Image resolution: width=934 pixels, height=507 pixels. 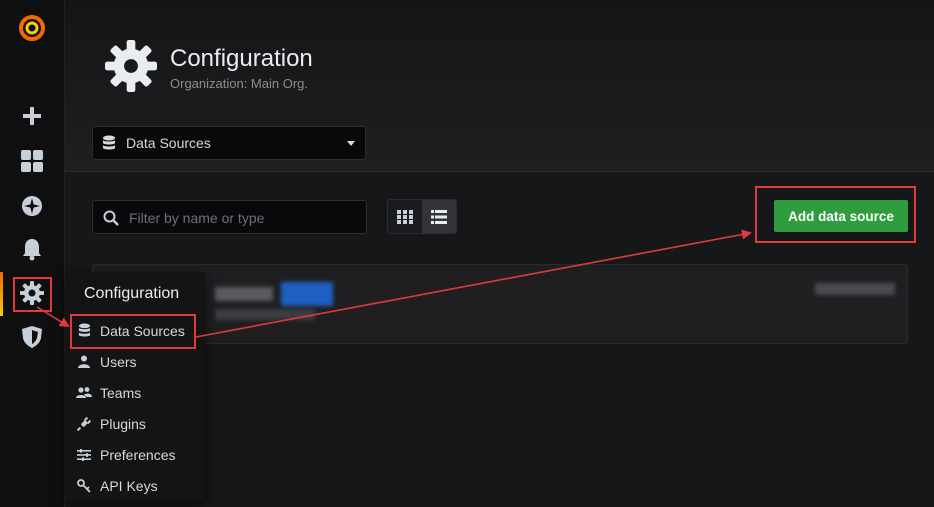 I want to click on list-icon, so click(x=439, y=216).